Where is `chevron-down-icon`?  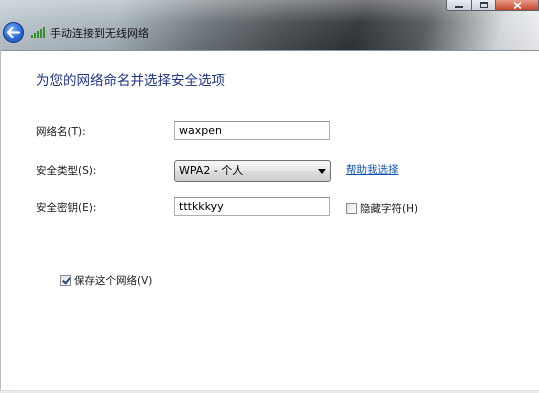
chevron-down-icon is located at coordinates (322, 171).